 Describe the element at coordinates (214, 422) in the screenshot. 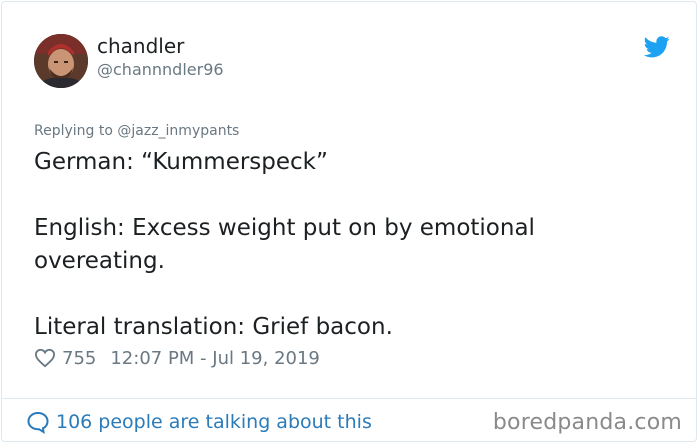

I see `talking-text: 106 people are talking about this` at that location.